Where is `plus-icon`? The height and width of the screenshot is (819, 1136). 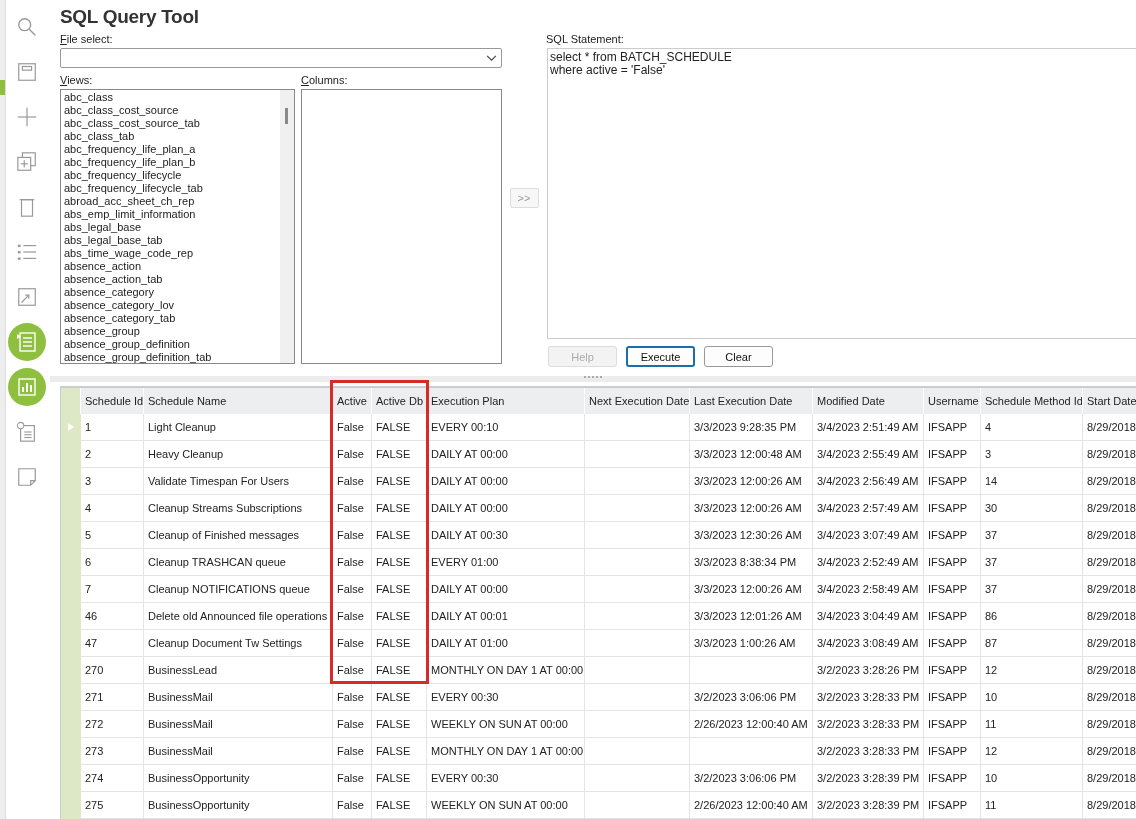 plus-icon is located at coordinates (27, 117).